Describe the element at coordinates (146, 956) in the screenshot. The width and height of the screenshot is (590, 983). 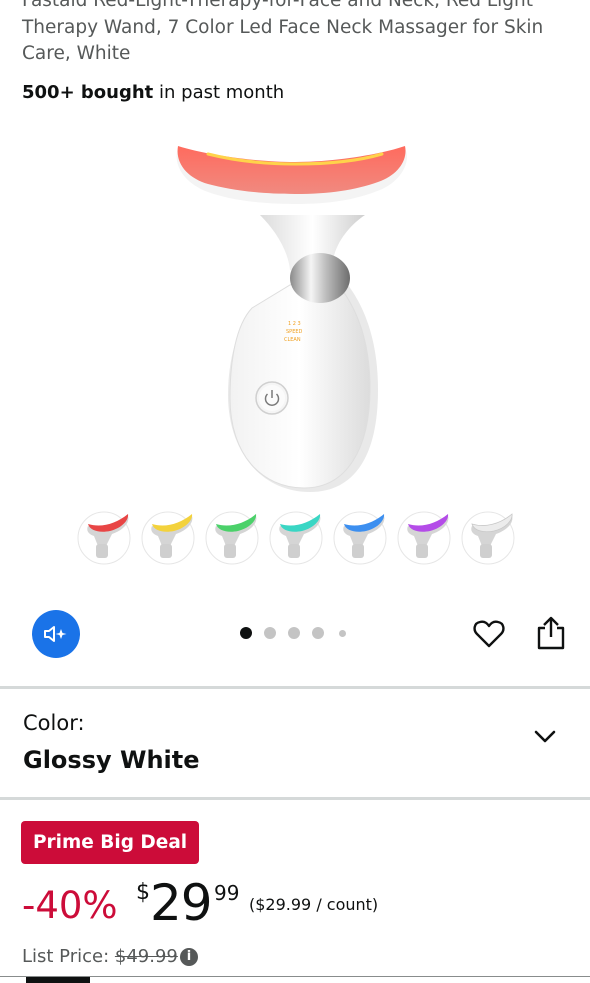
I see `list-price-value: $49.99` at that location.